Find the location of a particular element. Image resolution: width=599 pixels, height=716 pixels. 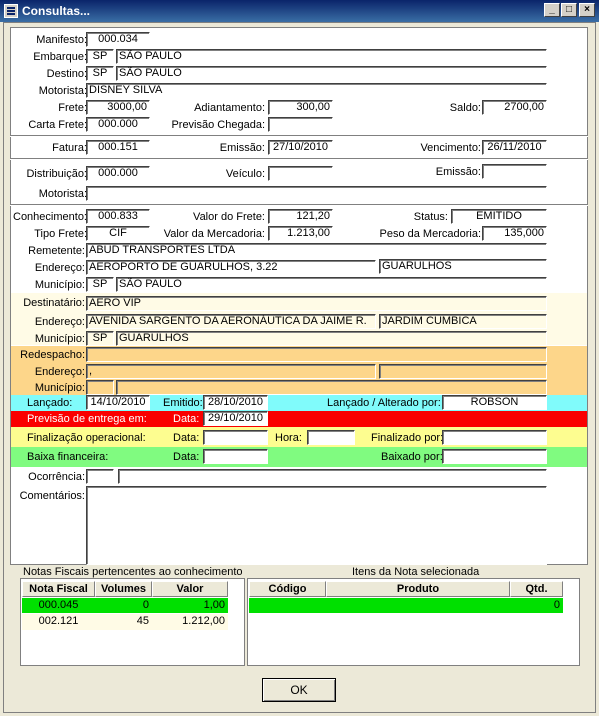

destinatario-cidade-field: GUARULHOS is located at coordinates (331, 338).